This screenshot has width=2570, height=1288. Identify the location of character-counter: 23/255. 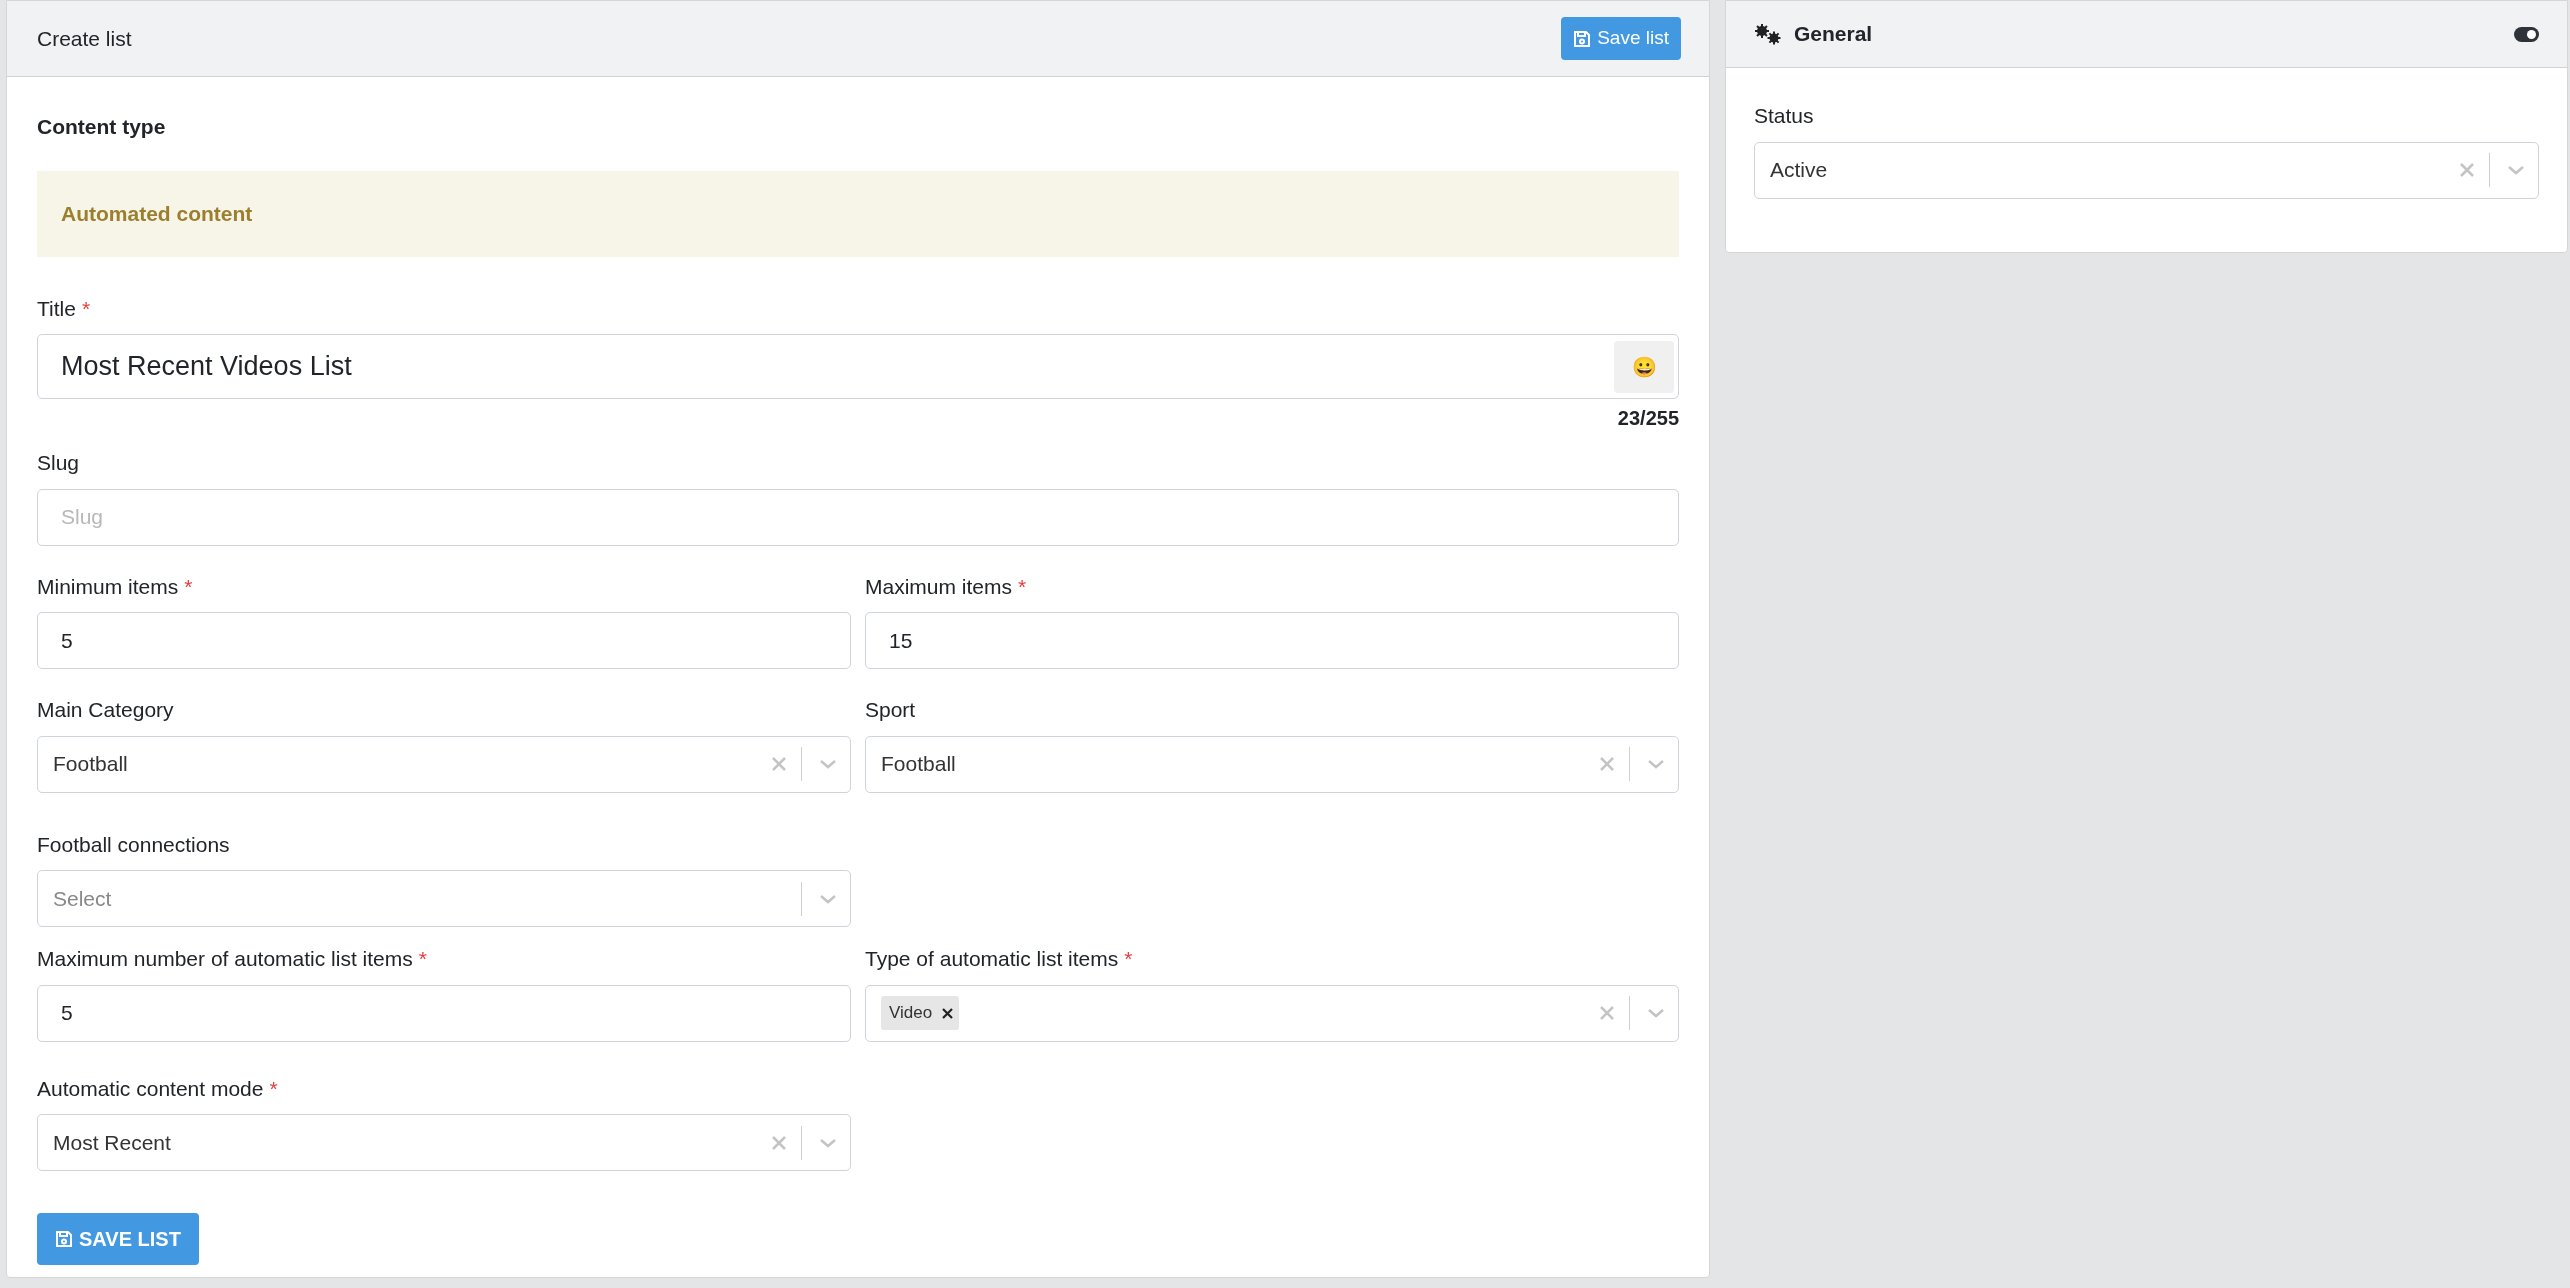
(1648, 418).